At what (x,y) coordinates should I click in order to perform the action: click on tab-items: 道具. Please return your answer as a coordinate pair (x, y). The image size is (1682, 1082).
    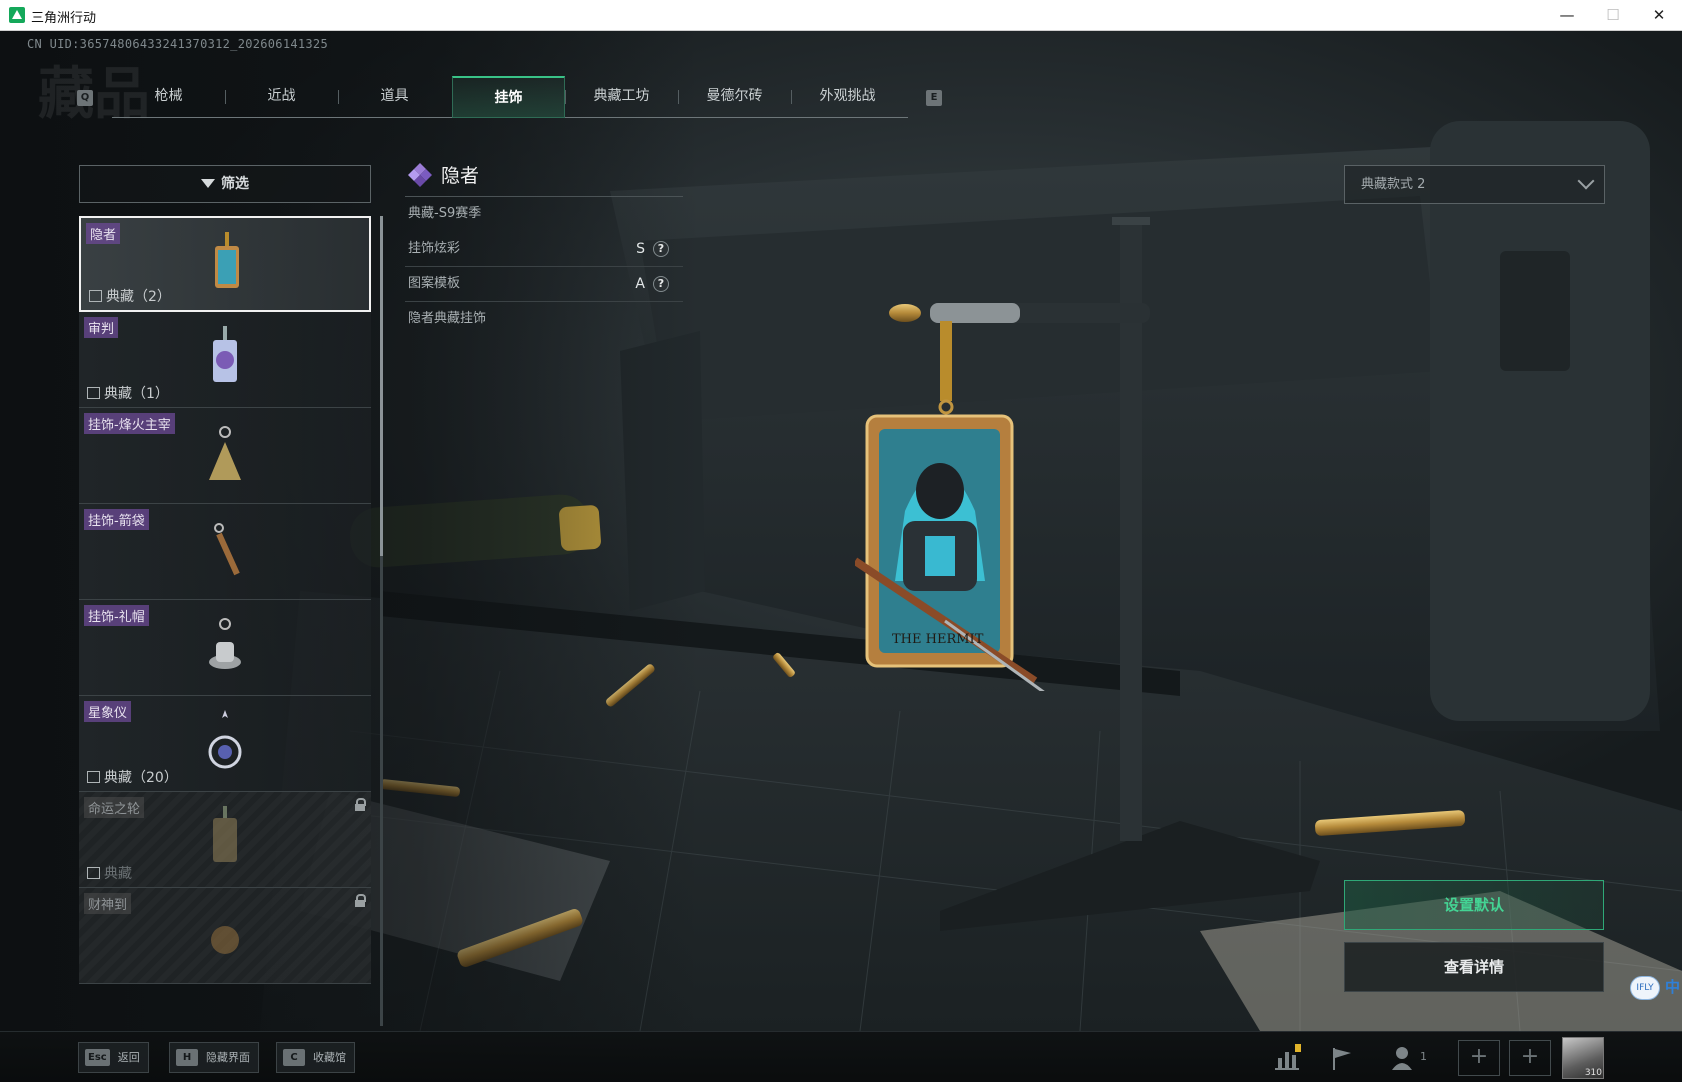
    Looking at the image, I should click on (394, 97).